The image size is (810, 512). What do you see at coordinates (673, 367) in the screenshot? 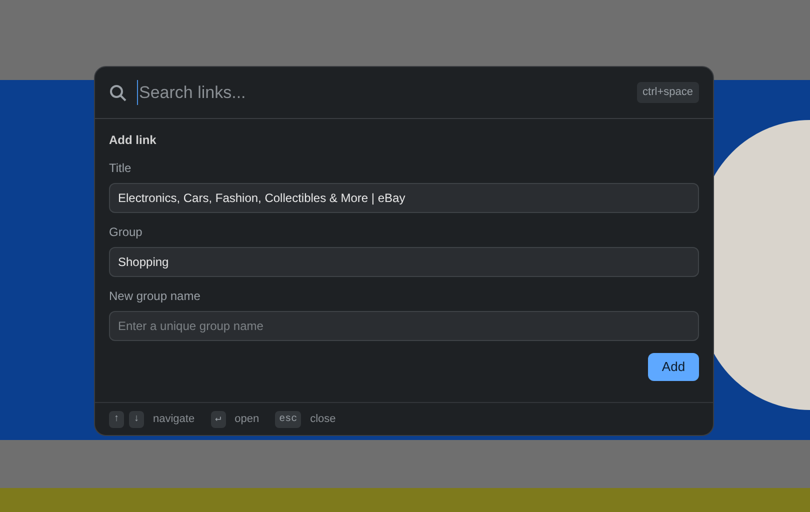
I see `add-button: Add` at bounding box center [673, 367].